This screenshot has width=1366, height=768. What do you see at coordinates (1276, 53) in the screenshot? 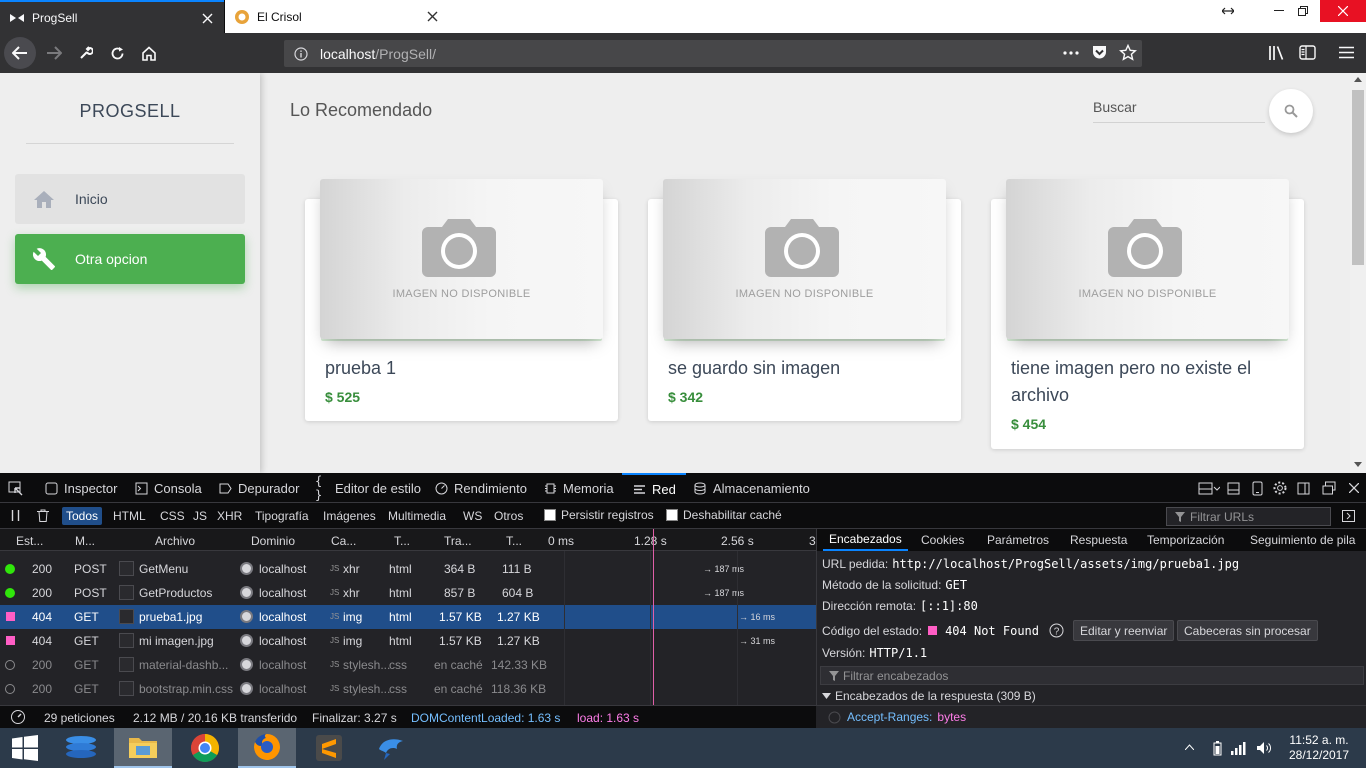
I see `library-icon` at bounding box center [1276, 53].